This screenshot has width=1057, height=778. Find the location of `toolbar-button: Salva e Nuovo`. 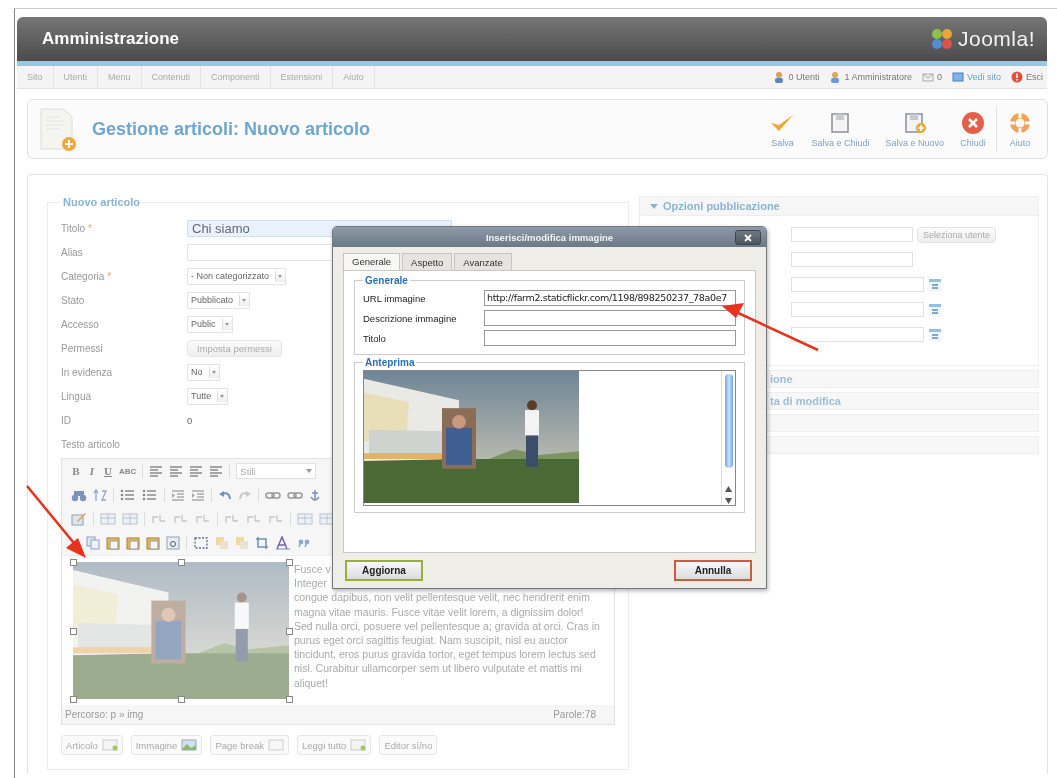

toolbar-button: Salva e Nuovo is located at coordinates (914, 129).